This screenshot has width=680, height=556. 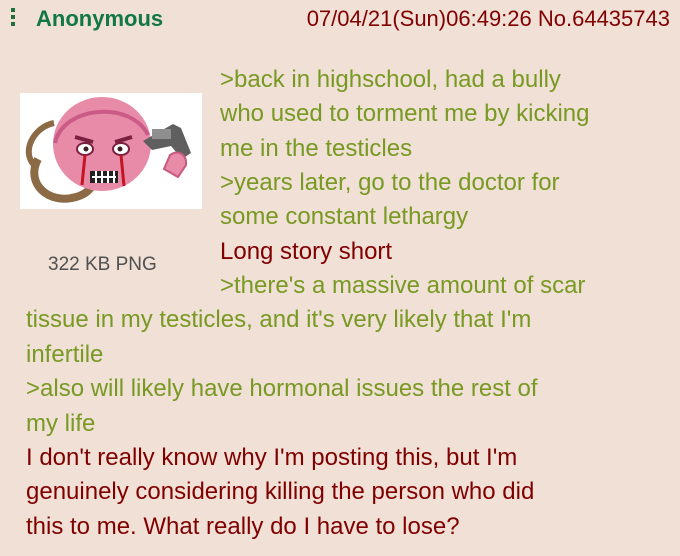 What do you see at coordinates (390, 182) in the screenshot?
I see `post-line-4: >years later, go to the doctor for` at bounding box center [390, 182].